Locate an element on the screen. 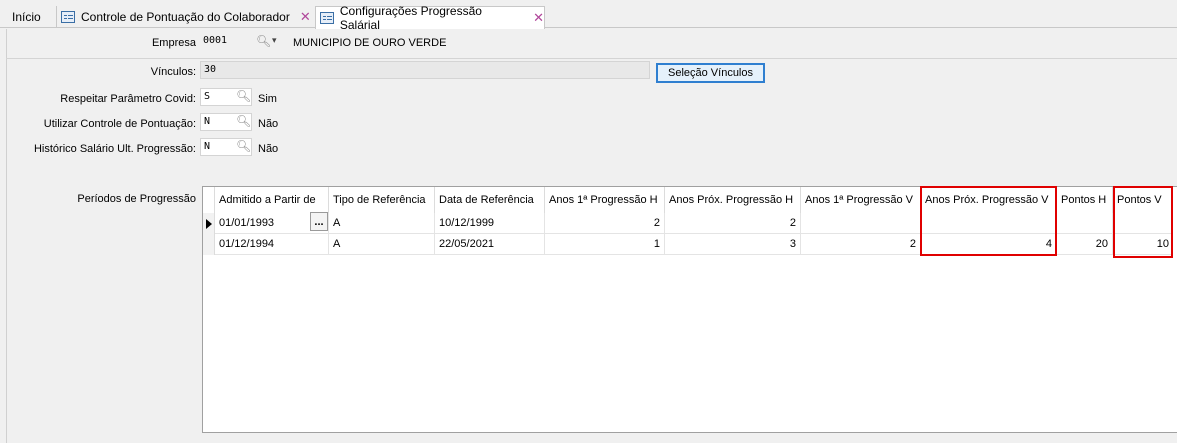 The height and width of the screenshot is (443, 1177). highlight-anos-prox-progressao-v is located at coordinates (988, 221).